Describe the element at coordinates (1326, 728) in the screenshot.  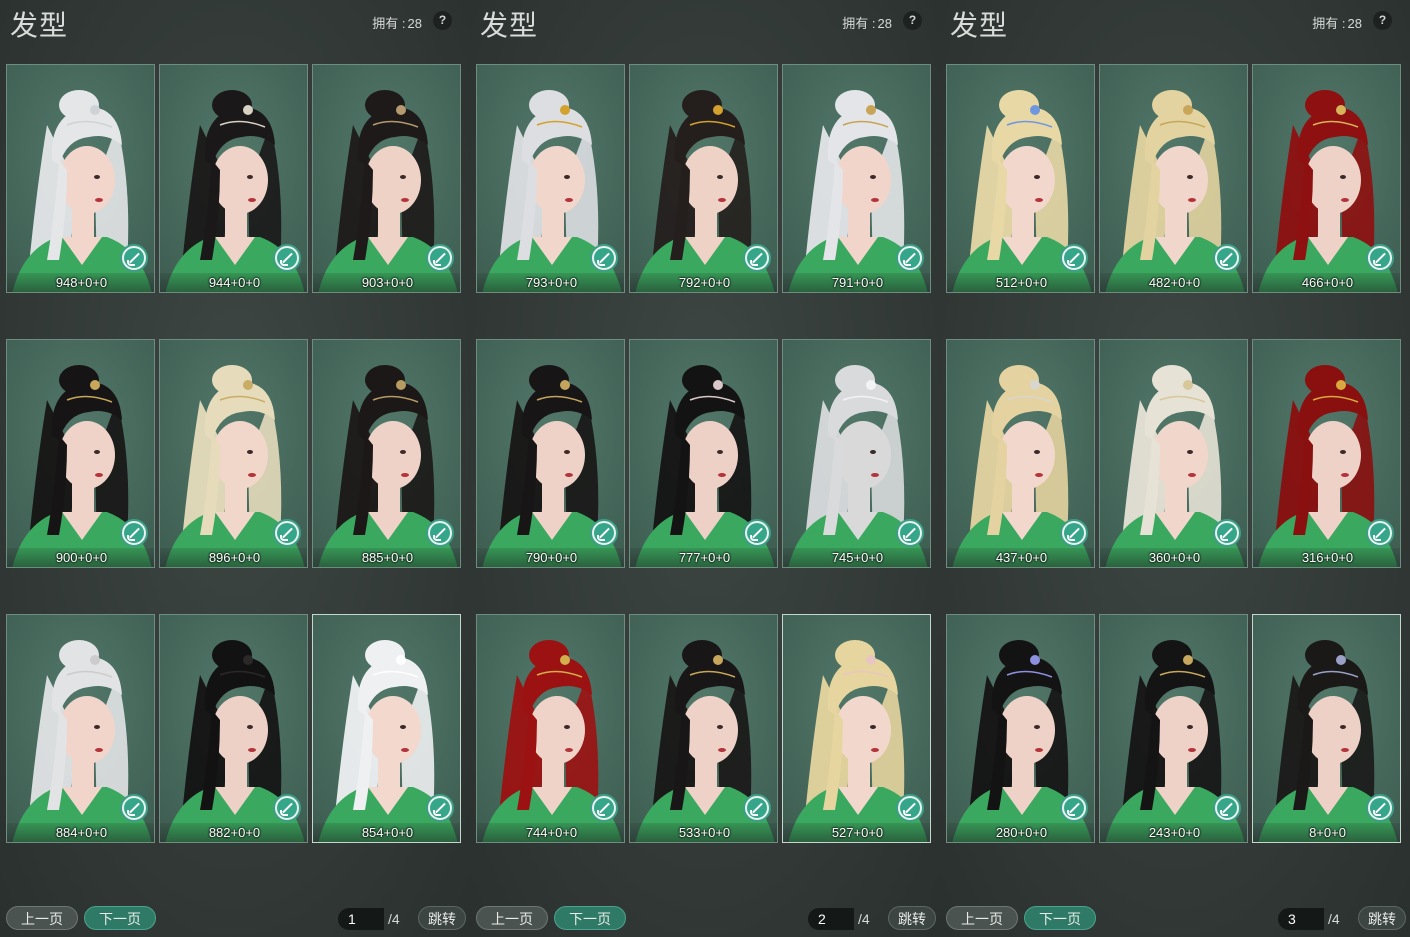
I see `hairstyle-card: 8+0+0` at that location.